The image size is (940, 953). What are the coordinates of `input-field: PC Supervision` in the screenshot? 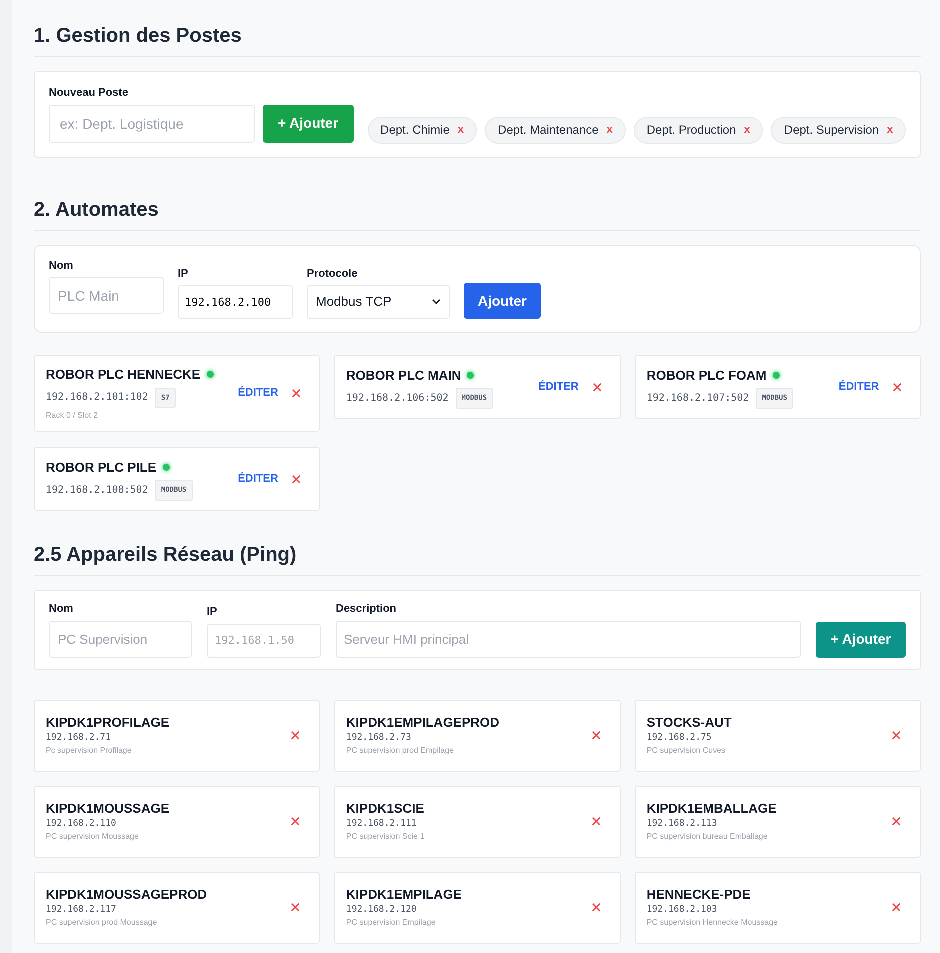 It's located at (120, 639).